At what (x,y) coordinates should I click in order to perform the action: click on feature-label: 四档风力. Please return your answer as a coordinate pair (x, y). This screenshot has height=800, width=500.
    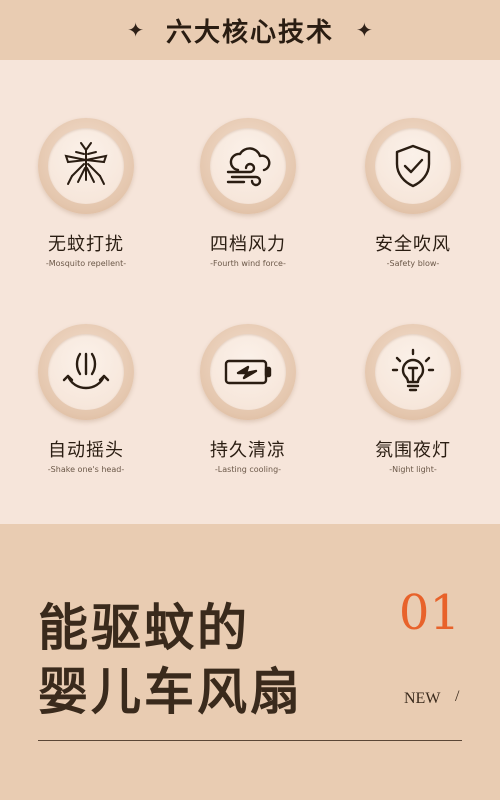
    Looking at the image, I should click on (248, 244).